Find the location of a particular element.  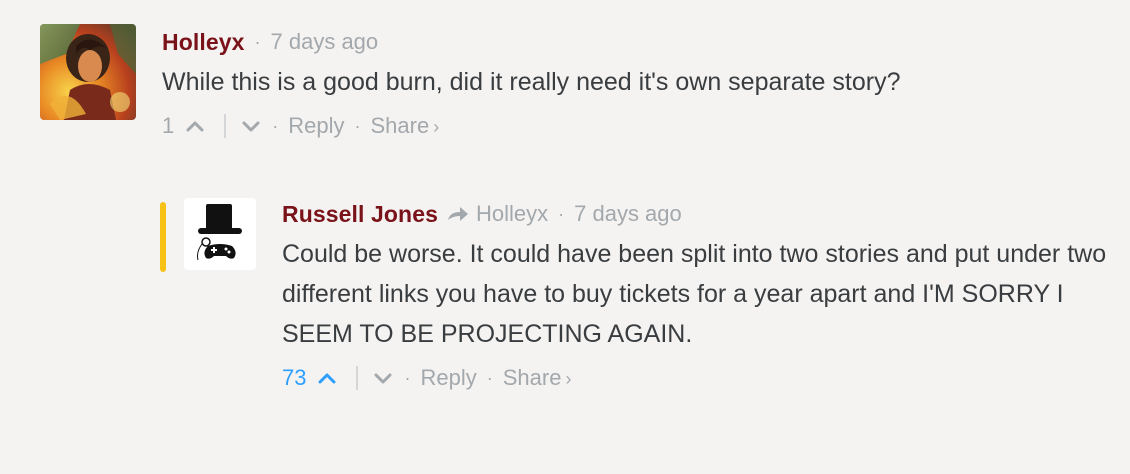

comment-footer: 1 · Reply · Share › is located at coordinates (631, 126).